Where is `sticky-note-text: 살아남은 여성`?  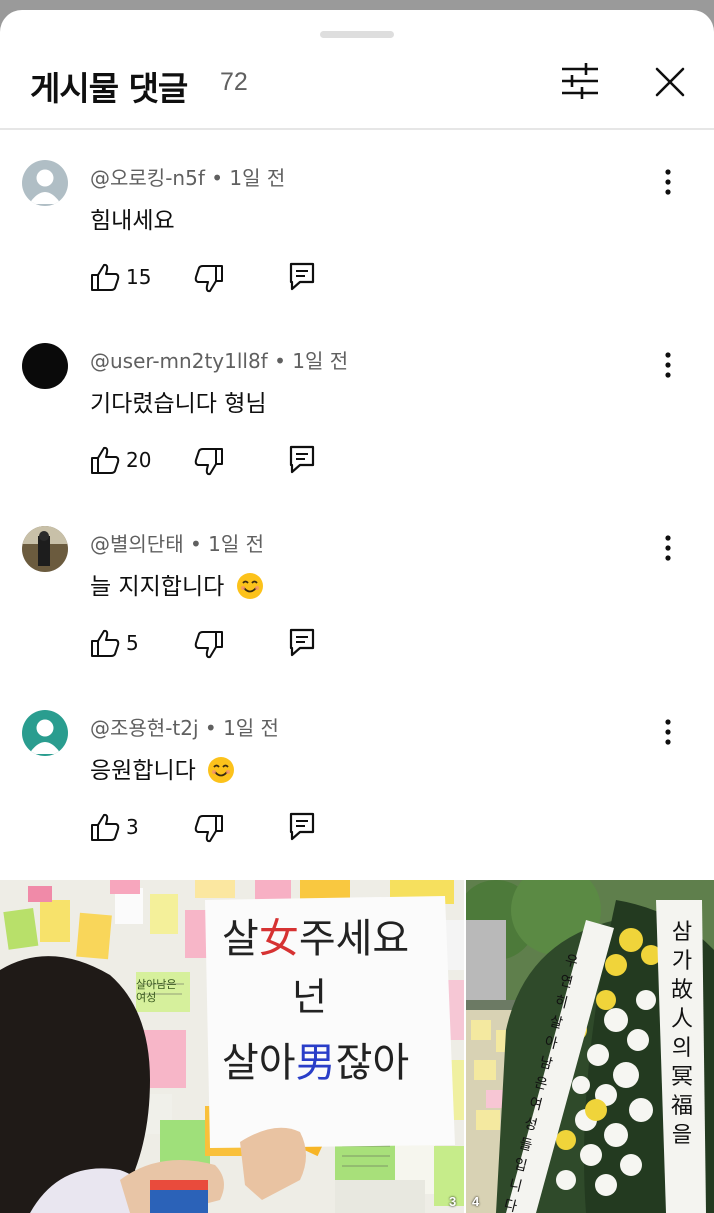
sticky-note-text: 살아남은 여성 is located at coordinates (156, 991).